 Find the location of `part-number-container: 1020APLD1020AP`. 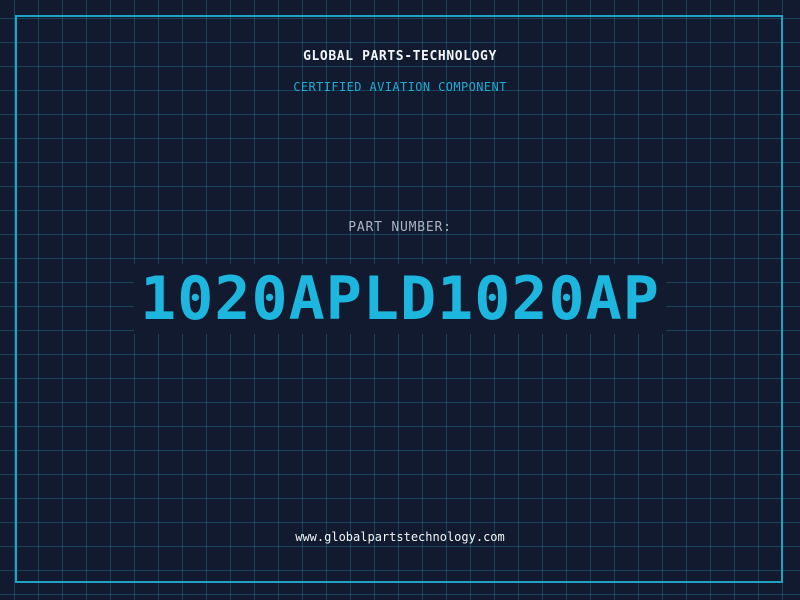

part-number-container: 1020APLD1020AP is located at coordinates (400, 299).